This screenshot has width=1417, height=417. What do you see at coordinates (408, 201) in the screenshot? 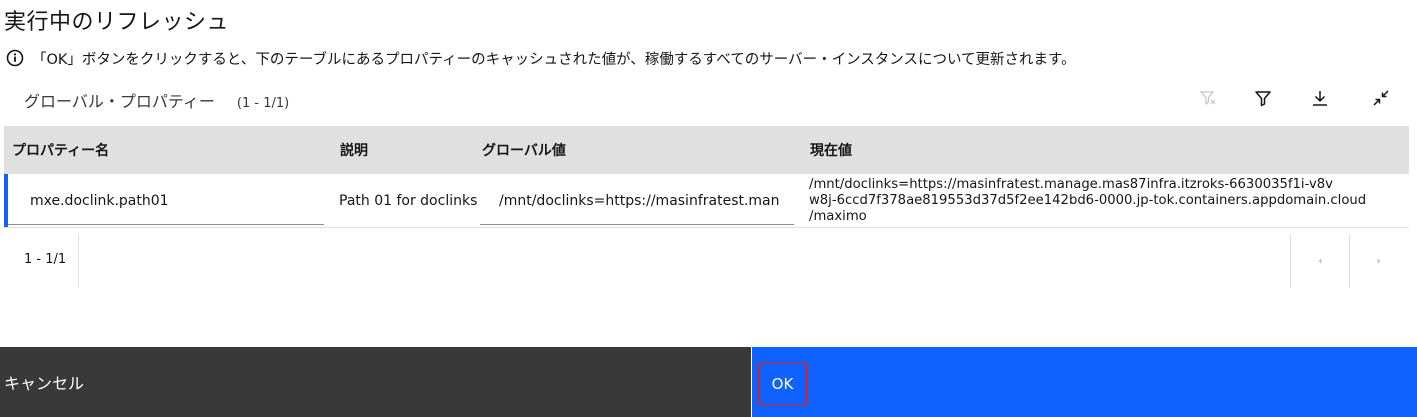
I see `description-cell: Path 01 for doclinks` at bounding box center [408, 201].